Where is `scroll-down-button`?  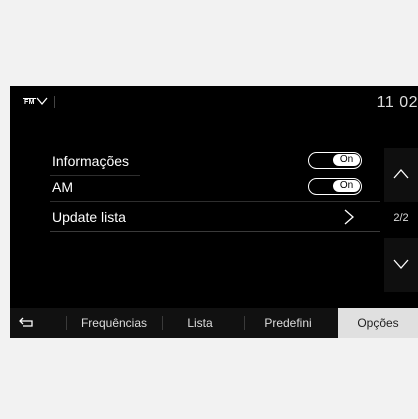 scroll-down-button is located at coordinates (401, 265).